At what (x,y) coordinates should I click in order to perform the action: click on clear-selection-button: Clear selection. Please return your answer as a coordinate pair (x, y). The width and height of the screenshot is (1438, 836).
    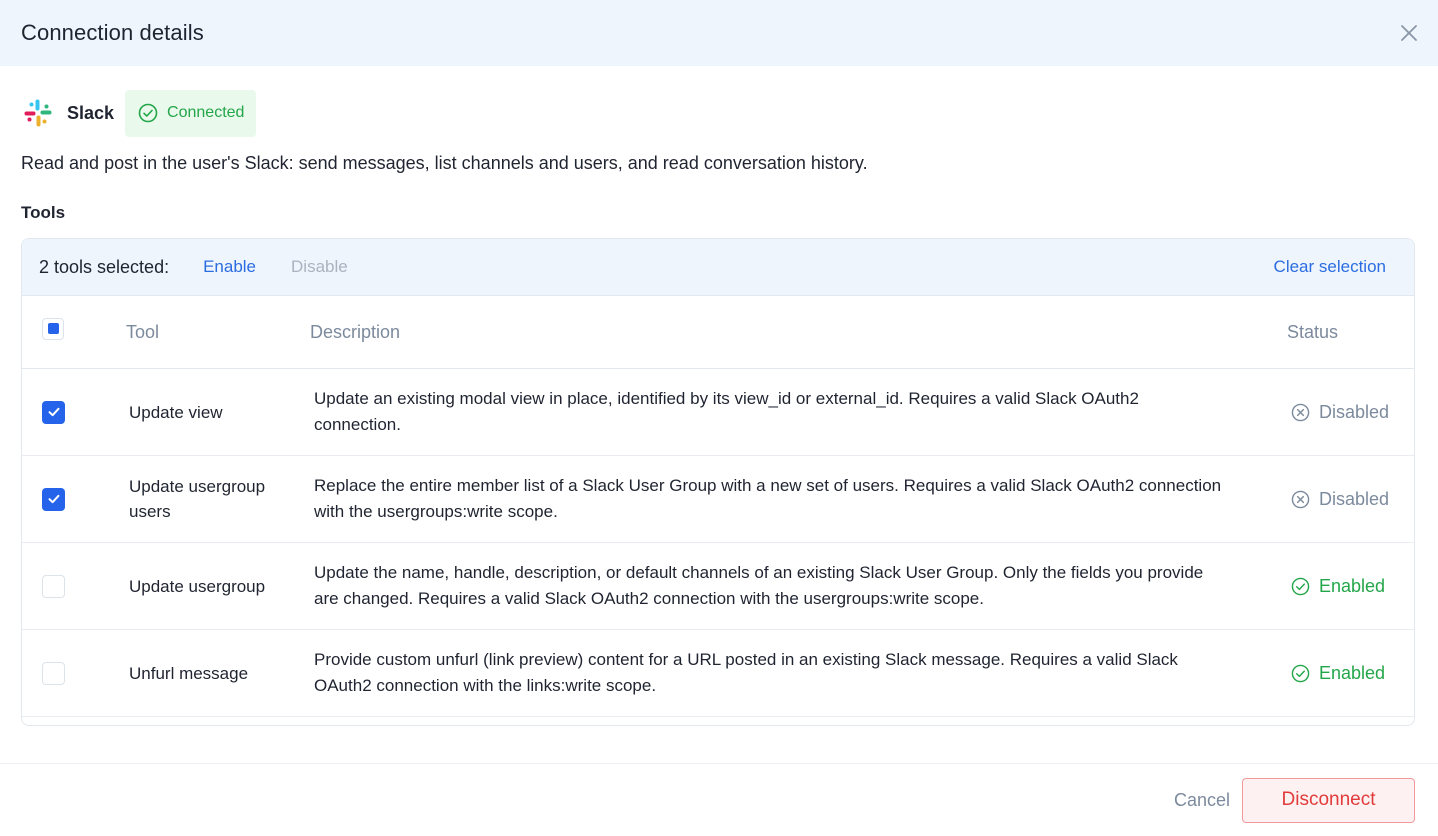
    Looking at the image, I should click on (1330, 267).